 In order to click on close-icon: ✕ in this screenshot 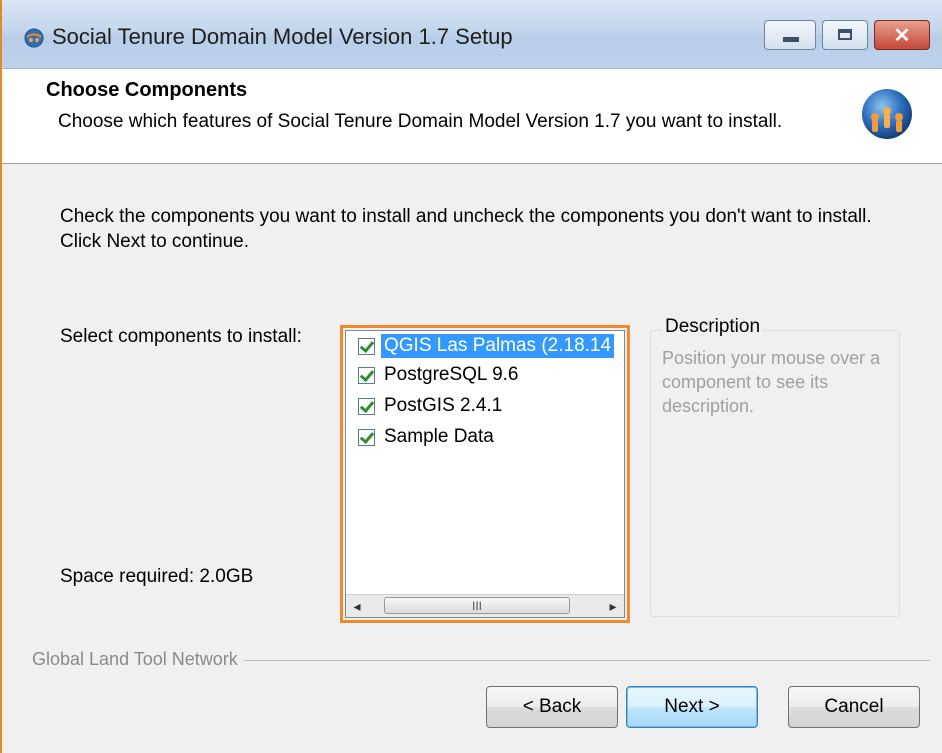, I will do `click(902, 35)`.